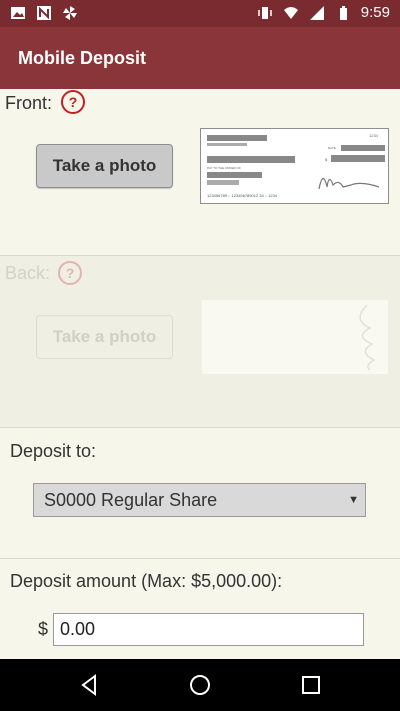  What do you see at coordinates (70, 13) in the screenshot?
I see `pinwheel-icon` at bounding box center [70, 13].